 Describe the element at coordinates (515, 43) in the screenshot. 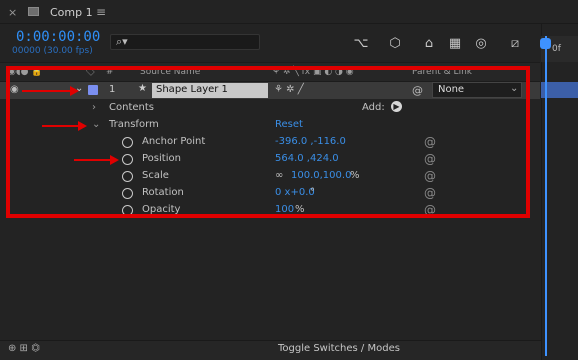

I see `graph-editor-icon: ⧄` at that location.